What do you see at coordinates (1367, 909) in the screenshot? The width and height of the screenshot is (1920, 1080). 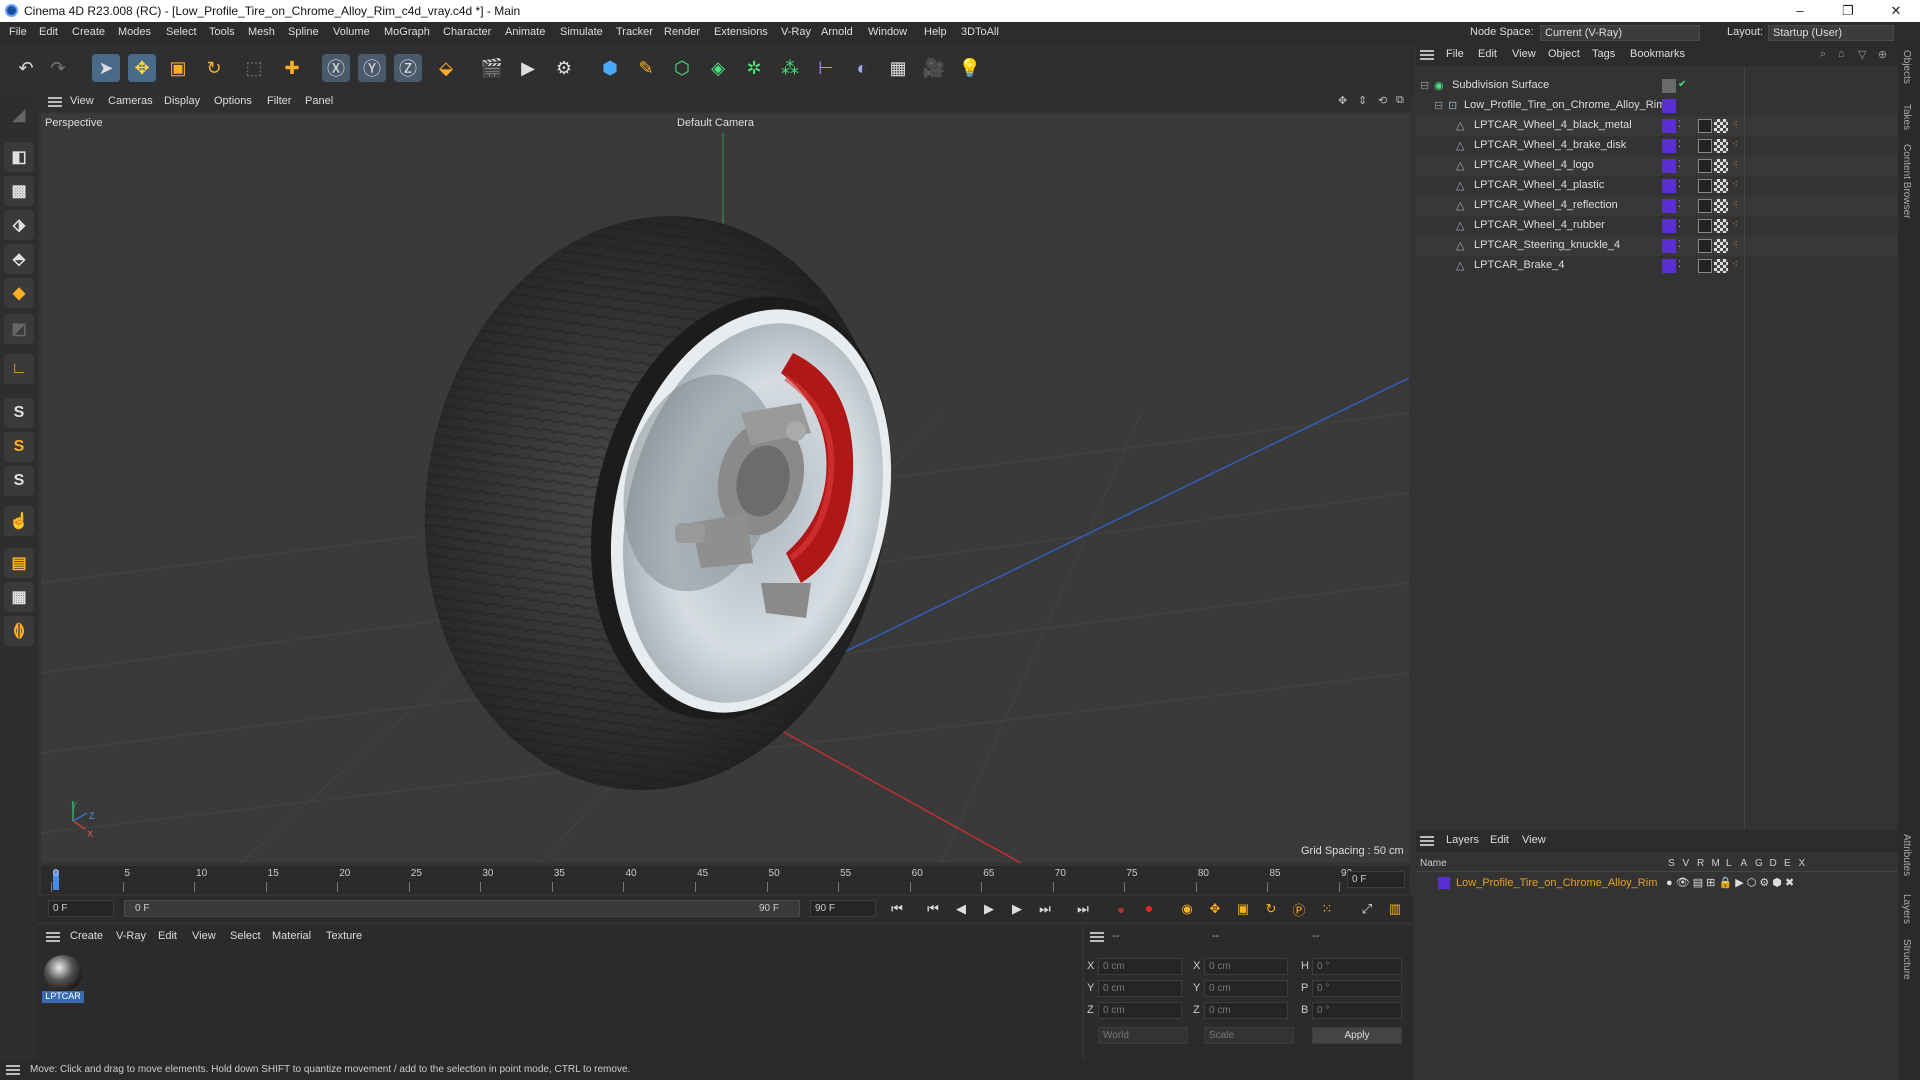 I see `timeline-icon: ⤢` at bounding box center [1367, 909].